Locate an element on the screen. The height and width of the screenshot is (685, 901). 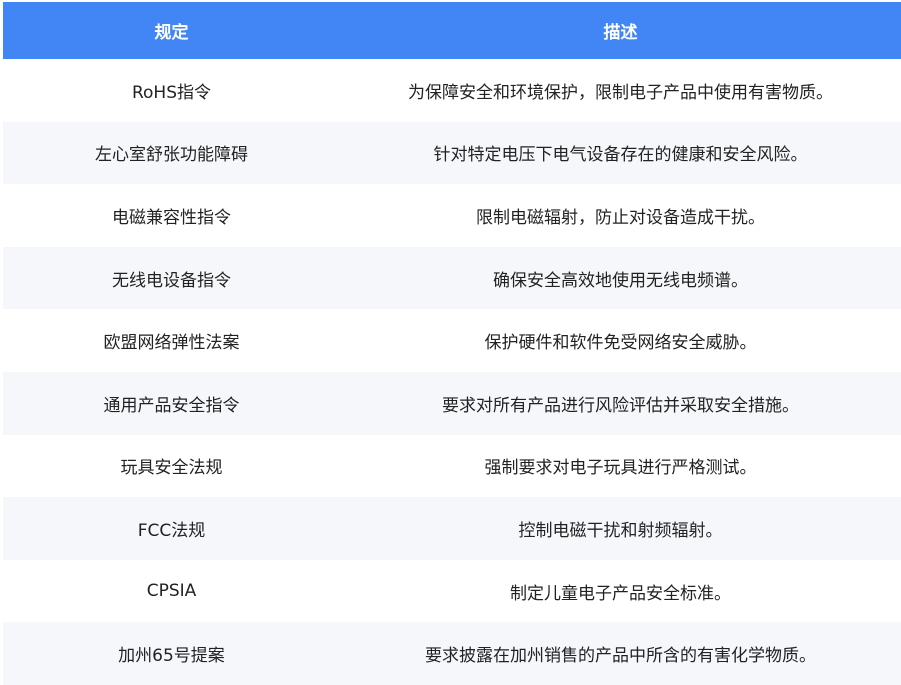
table-row: 通用产品安全指令 要求对所有产品进行风险评估并采取安全措施。 is located at coordinates (452, 403).